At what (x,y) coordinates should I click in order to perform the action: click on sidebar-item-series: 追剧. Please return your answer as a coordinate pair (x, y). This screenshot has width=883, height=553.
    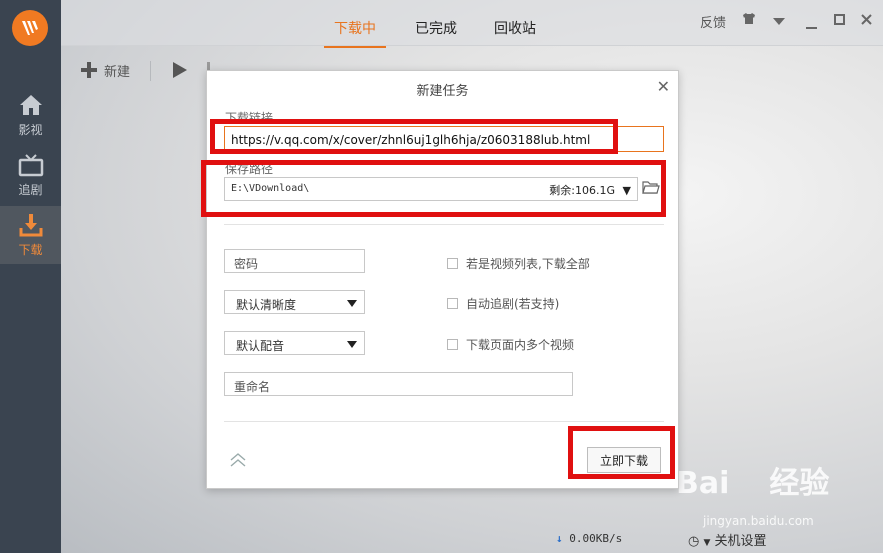
    Looking at the image, I should click on (30, 175).